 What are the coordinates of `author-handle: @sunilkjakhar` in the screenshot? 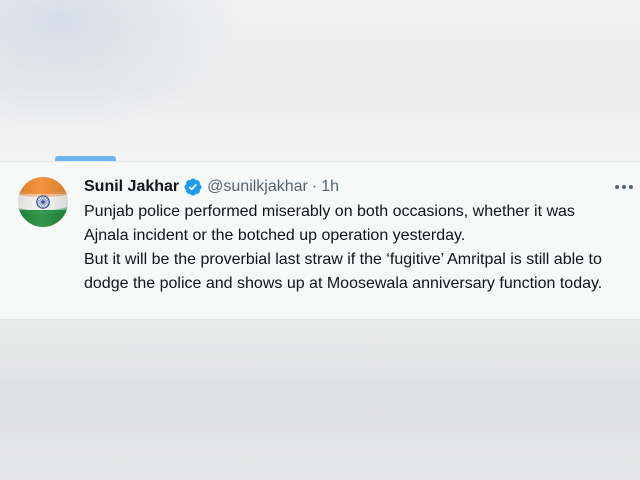 It's located at (257, 187).